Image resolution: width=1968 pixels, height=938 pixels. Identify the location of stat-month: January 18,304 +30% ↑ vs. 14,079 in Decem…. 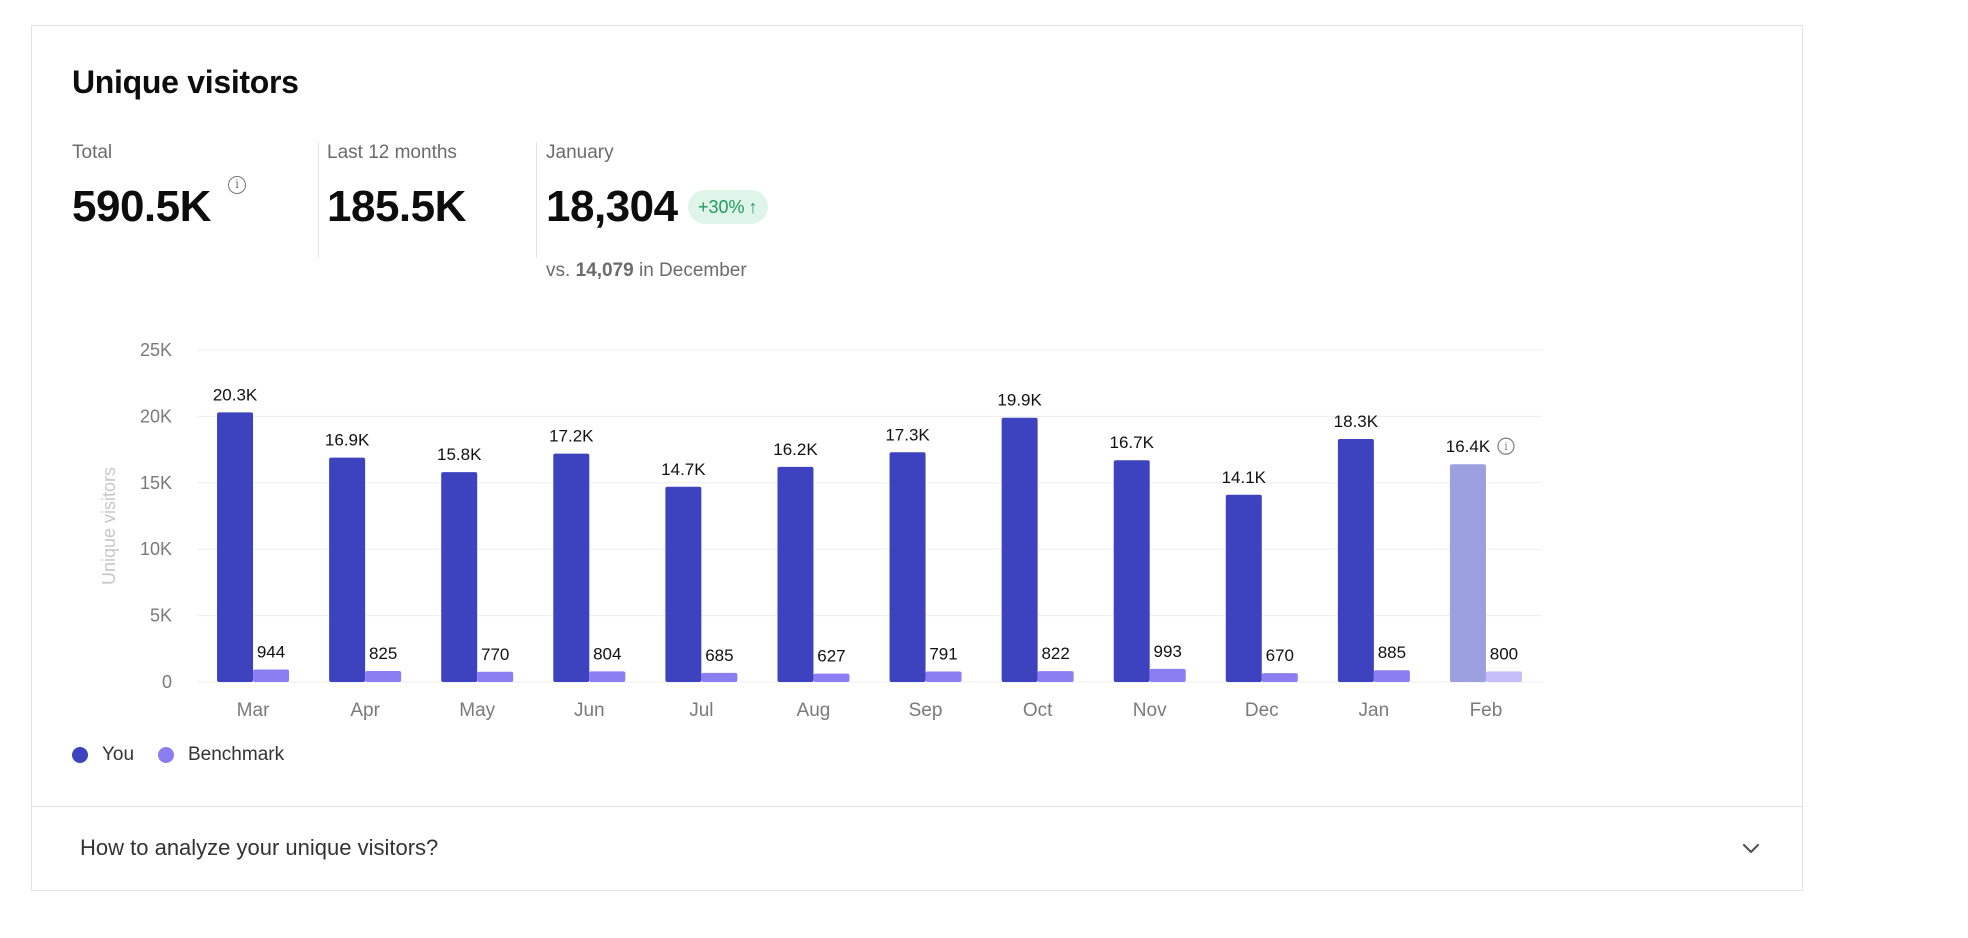
(696, 211).